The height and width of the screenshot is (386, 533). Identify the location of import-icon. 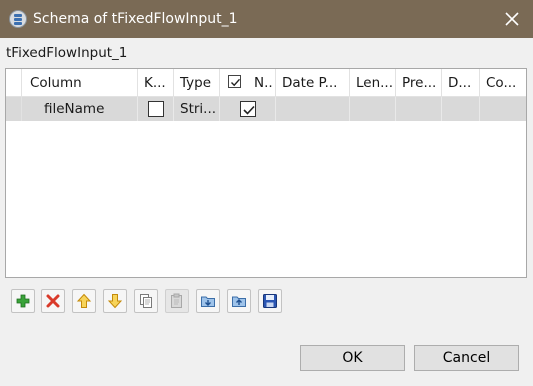
(208, 301).